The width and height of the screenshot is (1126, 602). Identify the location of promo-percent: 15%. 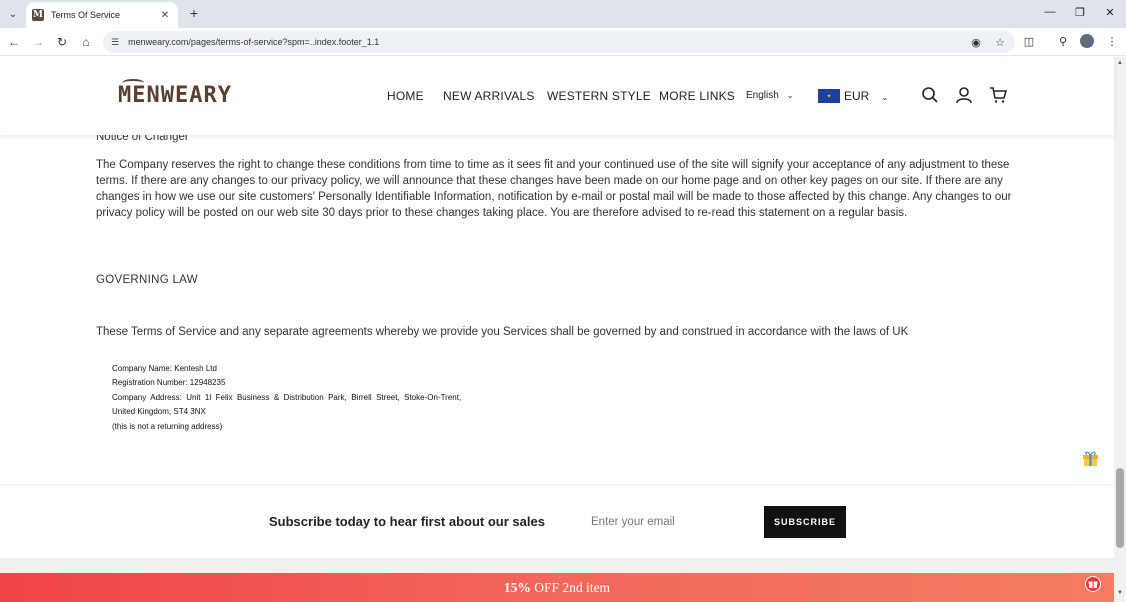
(517, 587).